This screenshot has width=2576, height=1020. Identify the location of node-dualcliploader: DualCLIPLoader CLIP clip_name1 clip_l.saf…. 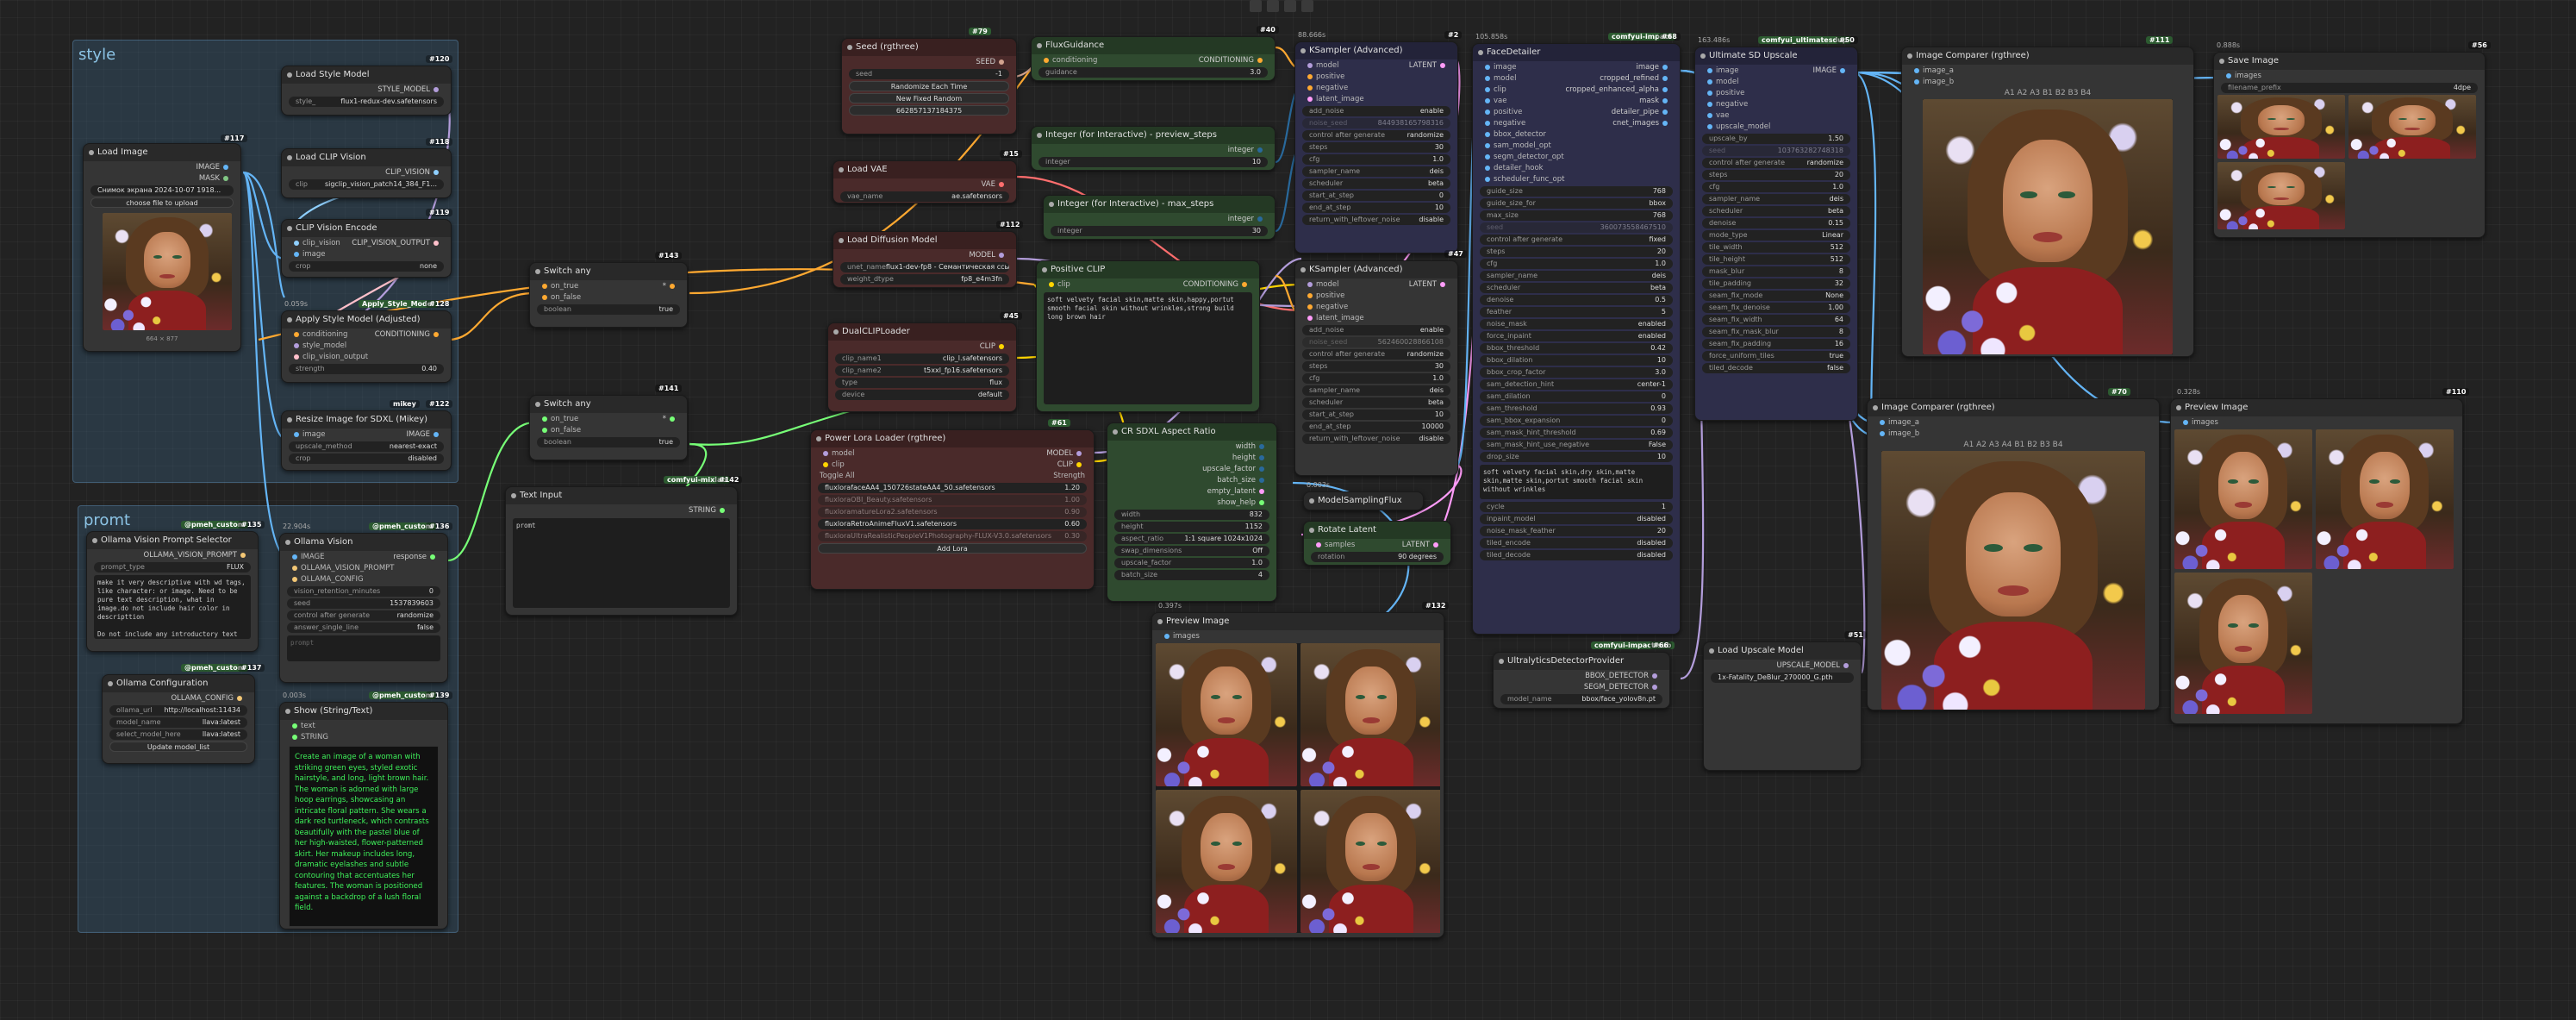
(922, 367).